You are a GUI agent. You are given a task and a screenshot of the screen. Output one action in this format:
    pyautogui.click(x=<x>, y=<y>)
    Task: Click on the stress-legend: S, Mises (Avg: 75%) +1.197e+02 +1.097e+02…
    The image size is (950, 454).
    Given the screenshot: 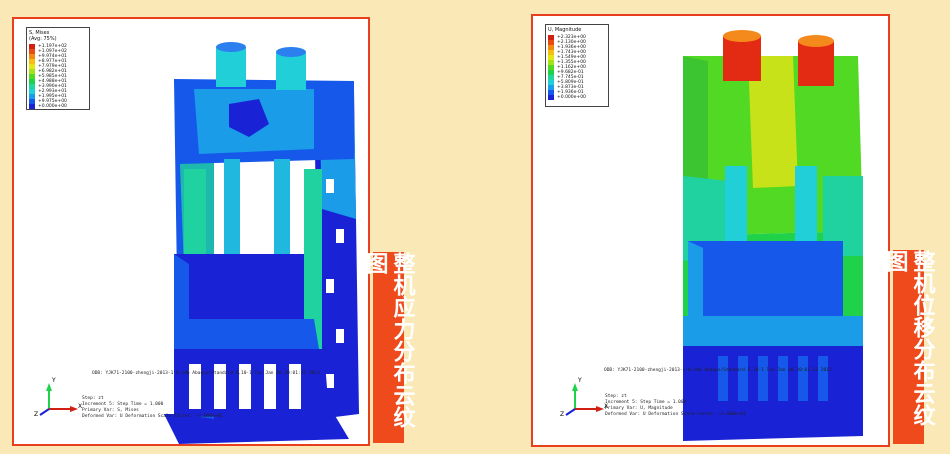 What is the action you would take?
    pyautogui.click(x=58, y=68)
    